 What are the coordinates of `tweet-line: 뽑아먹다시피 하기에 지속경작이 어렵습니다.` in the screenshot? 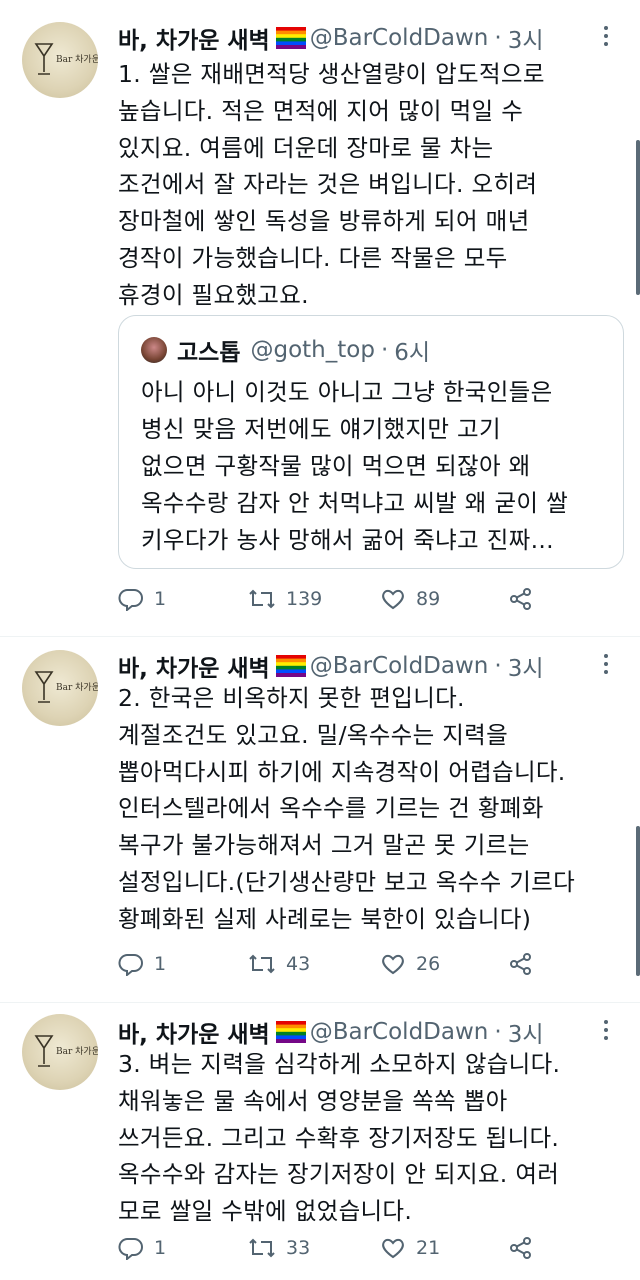 It's located at (342, 771).